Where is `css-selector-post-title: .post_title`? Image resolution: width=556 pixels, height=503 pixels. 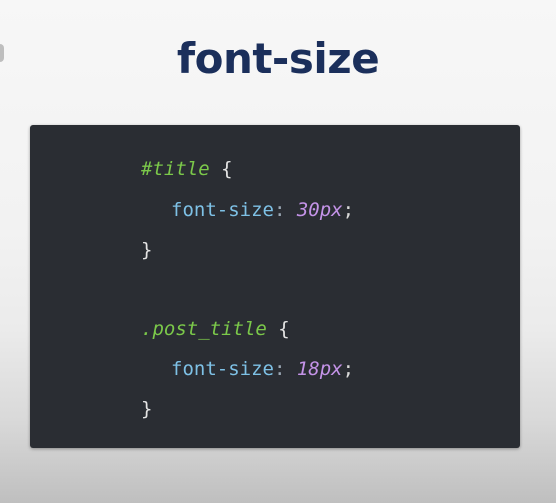 css-selector-post-title: .post_title is located at coordinates (204, 329).